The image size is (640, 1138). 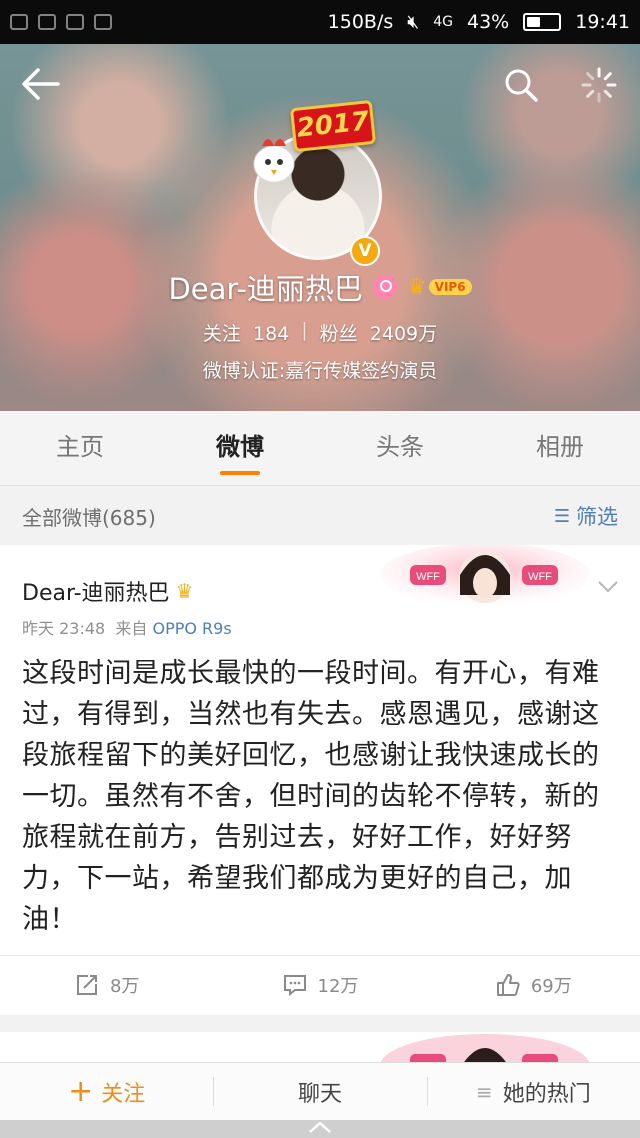 I want to click on profile-stats: 关注 184 | 粉丝 2409万, so click(x=320, y=332).